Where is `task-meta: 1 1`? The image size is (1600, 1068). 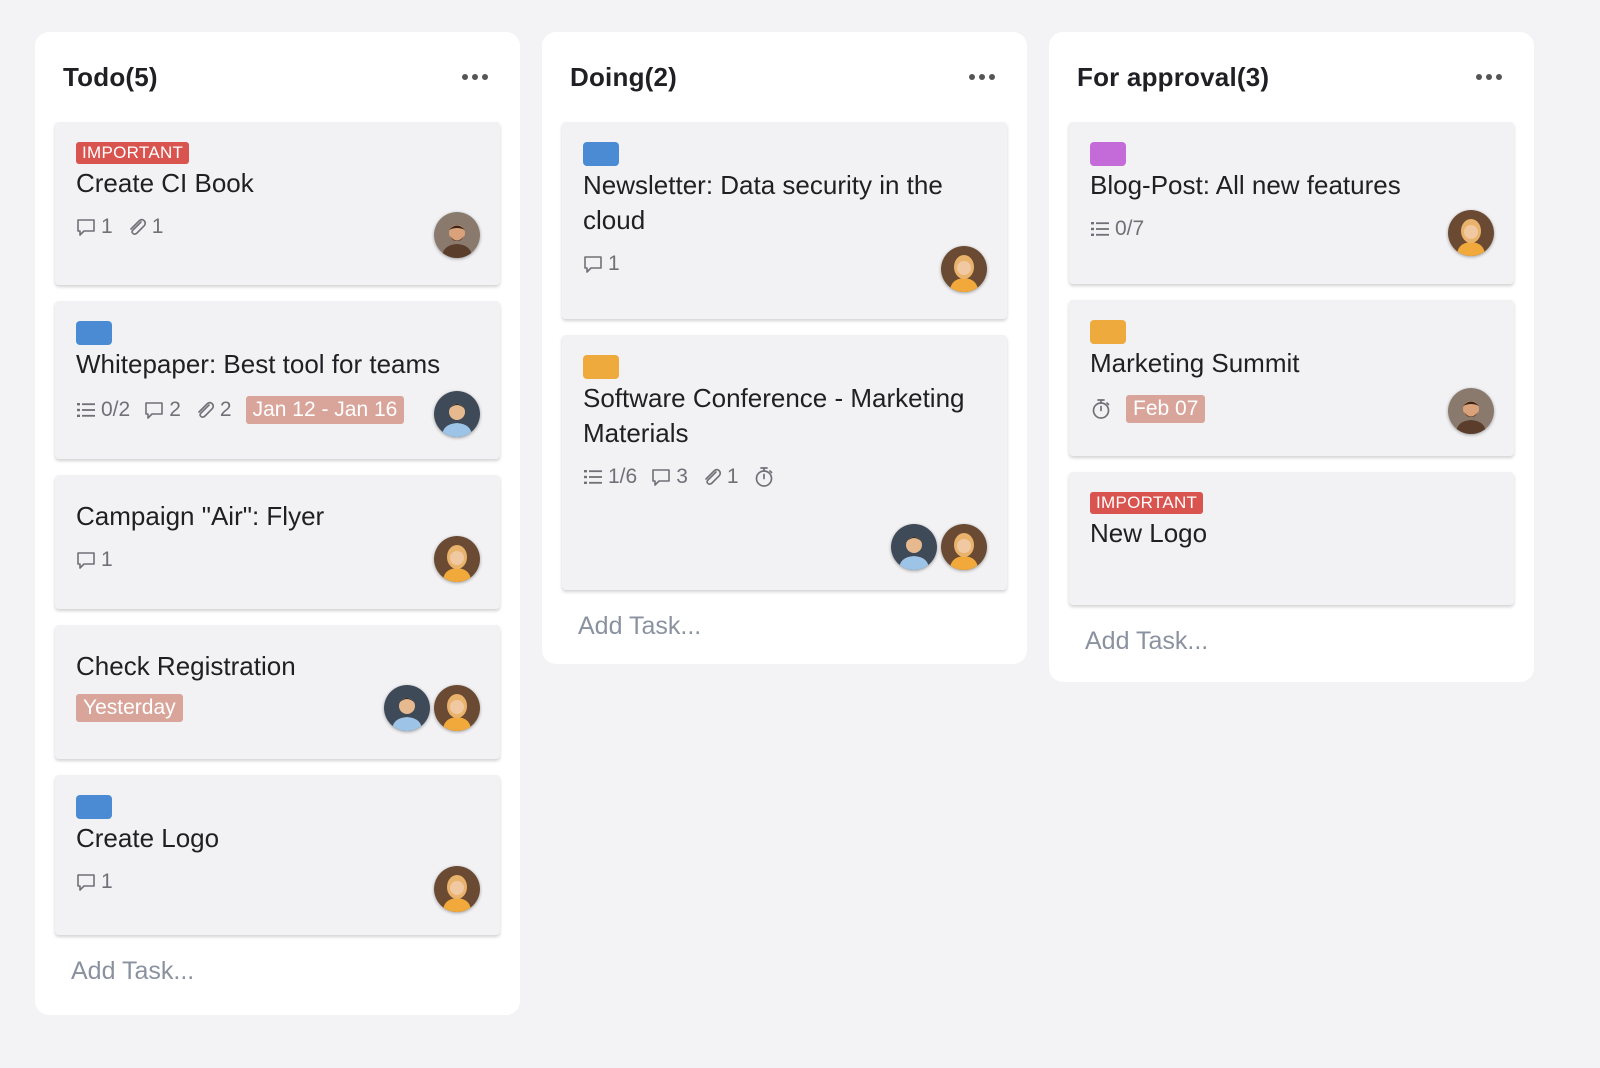
task-meta: 1 1 is located at coordinates (278, 227).